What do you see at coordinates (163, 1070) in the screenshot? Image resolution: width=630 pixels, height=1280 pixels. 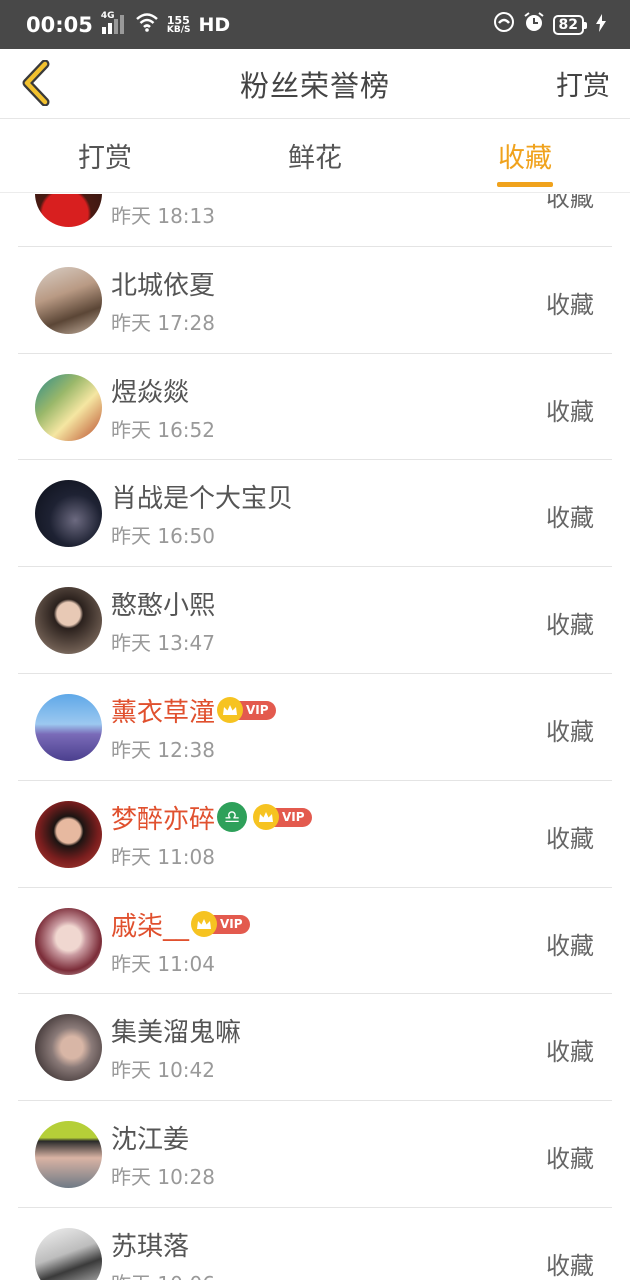 I see `time-label: 昨天 10:42` at bounding box center [163, 1070].